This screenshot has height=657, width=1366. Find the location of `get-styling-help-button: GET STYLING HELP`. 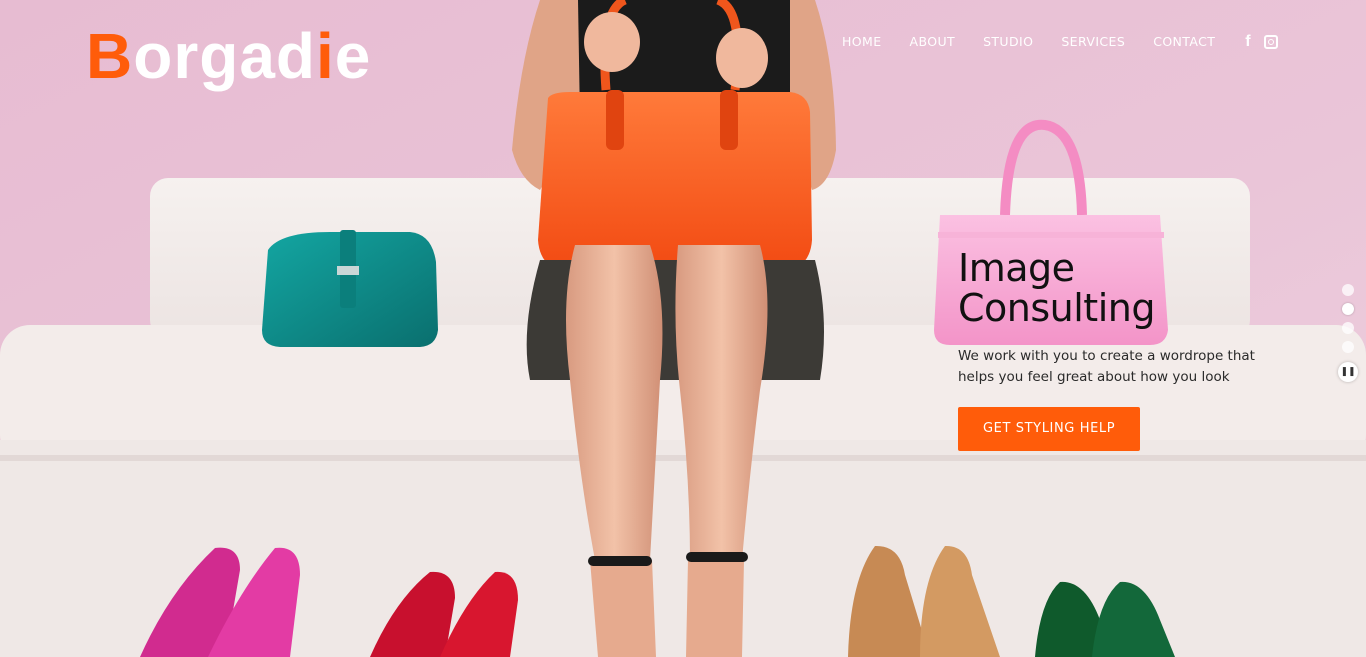

get-styling-help-button: GET STYLING HELP is located at coordinates (1049, 429).